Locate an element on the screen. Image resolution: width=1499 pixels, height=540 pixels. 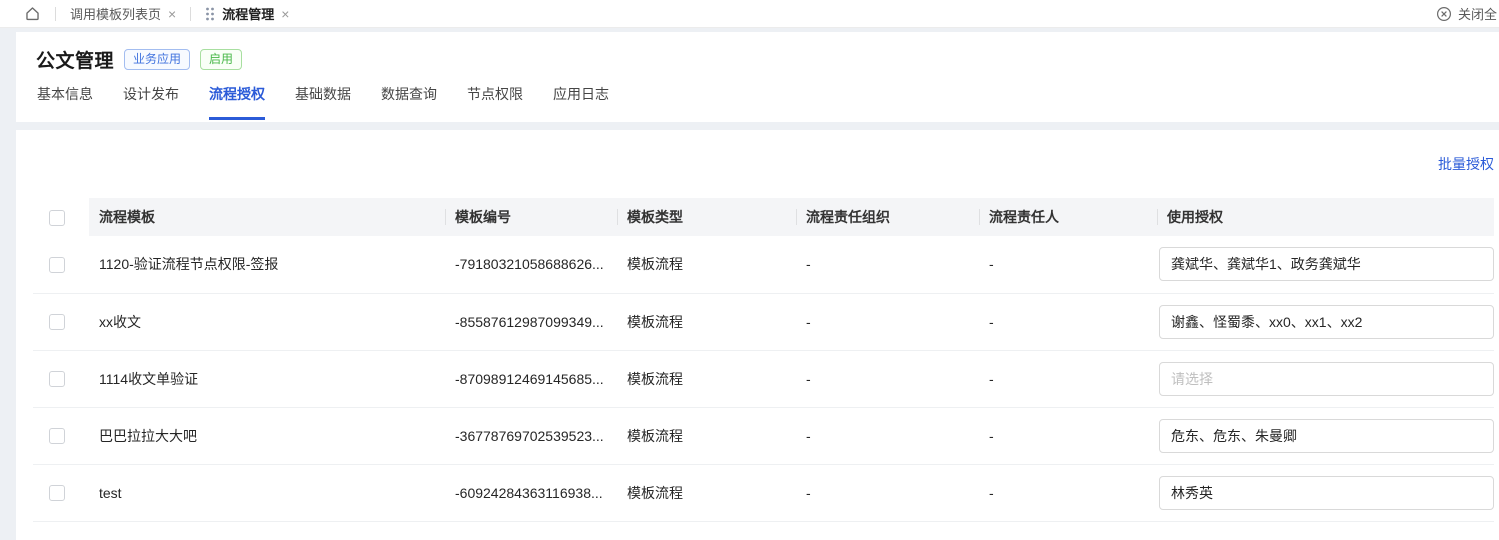
tab-data-query: 数据查询 is located at coordinates (409, 102).